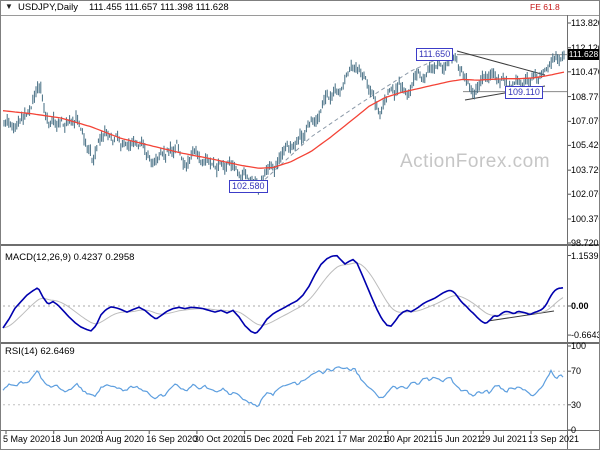  I want to click on price-axis-label: 107.070, so click(585, 121).